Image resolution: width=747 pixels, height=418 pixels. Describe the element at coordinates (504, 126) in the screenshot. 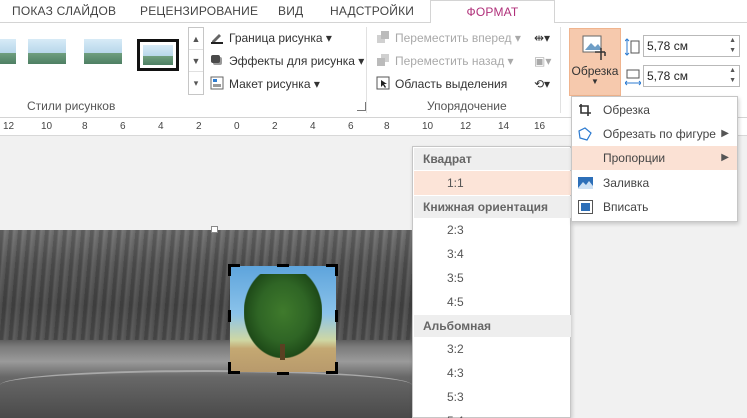

I see `ruler-label: 14` at that location.